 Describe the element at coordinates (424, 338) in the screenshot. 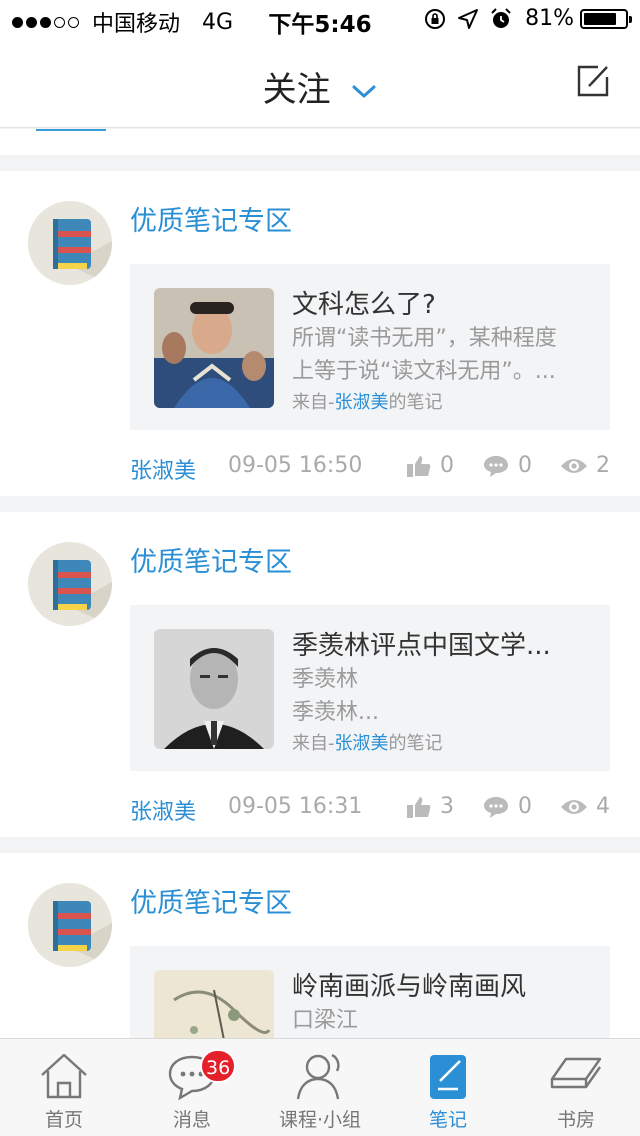

I see `excerpt-line: 所谓“读书无用”，某种程度` at that location.